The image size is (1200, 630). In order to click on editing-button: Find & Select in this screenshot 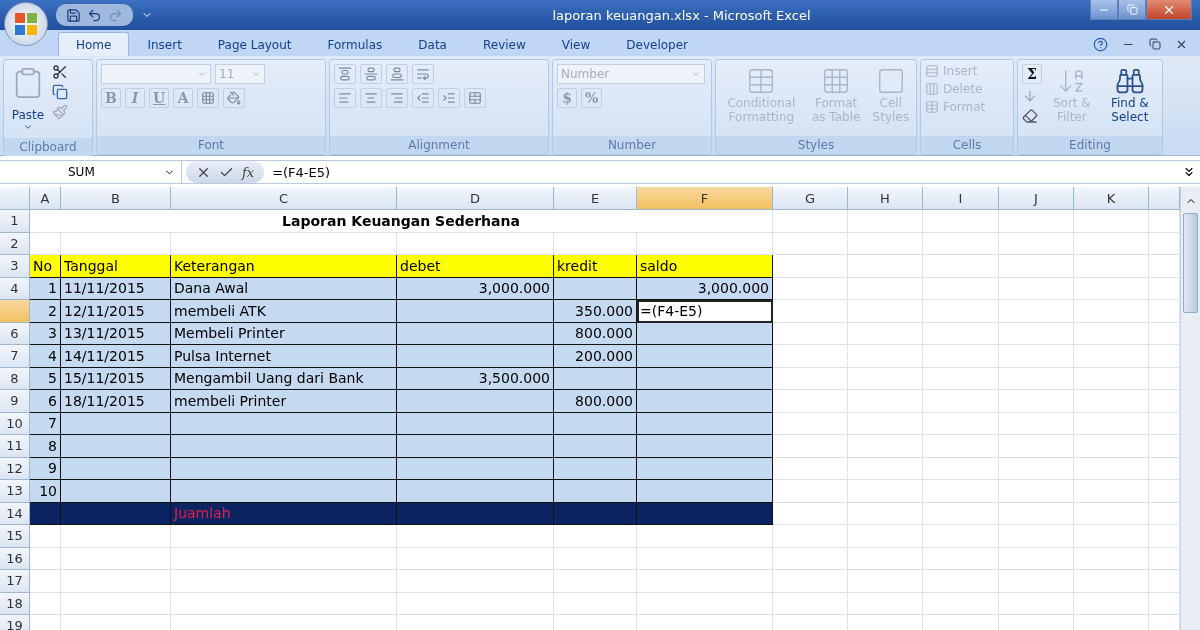, I will do `click(1129, 95)`.